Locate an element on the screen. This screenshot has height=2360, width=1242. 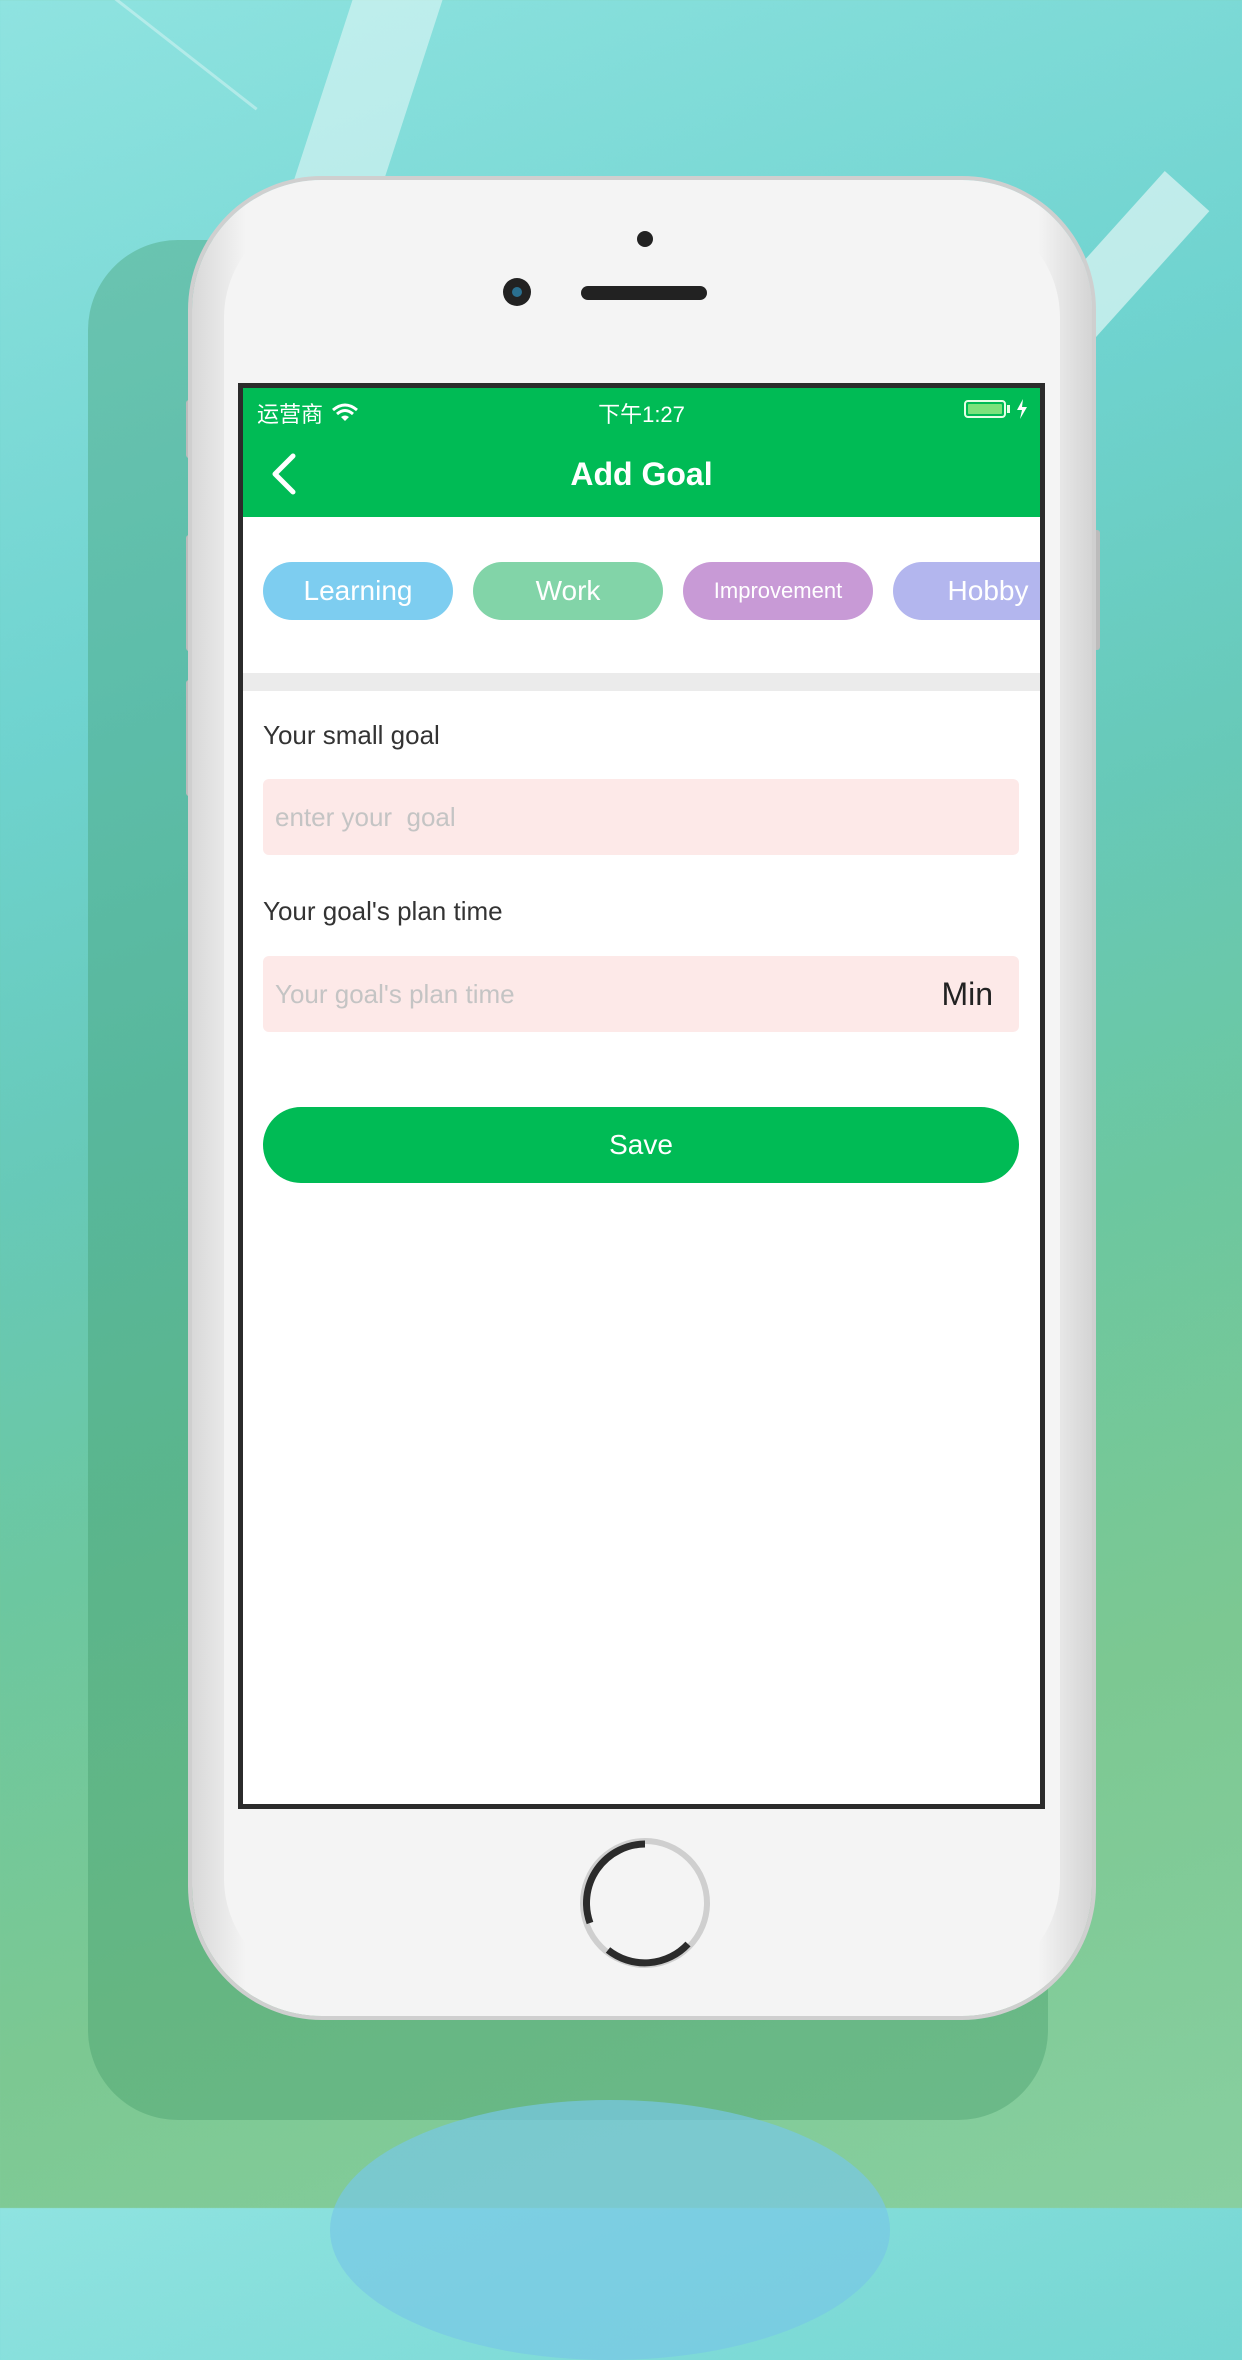
battery-level is located at coordinates (985, 409).